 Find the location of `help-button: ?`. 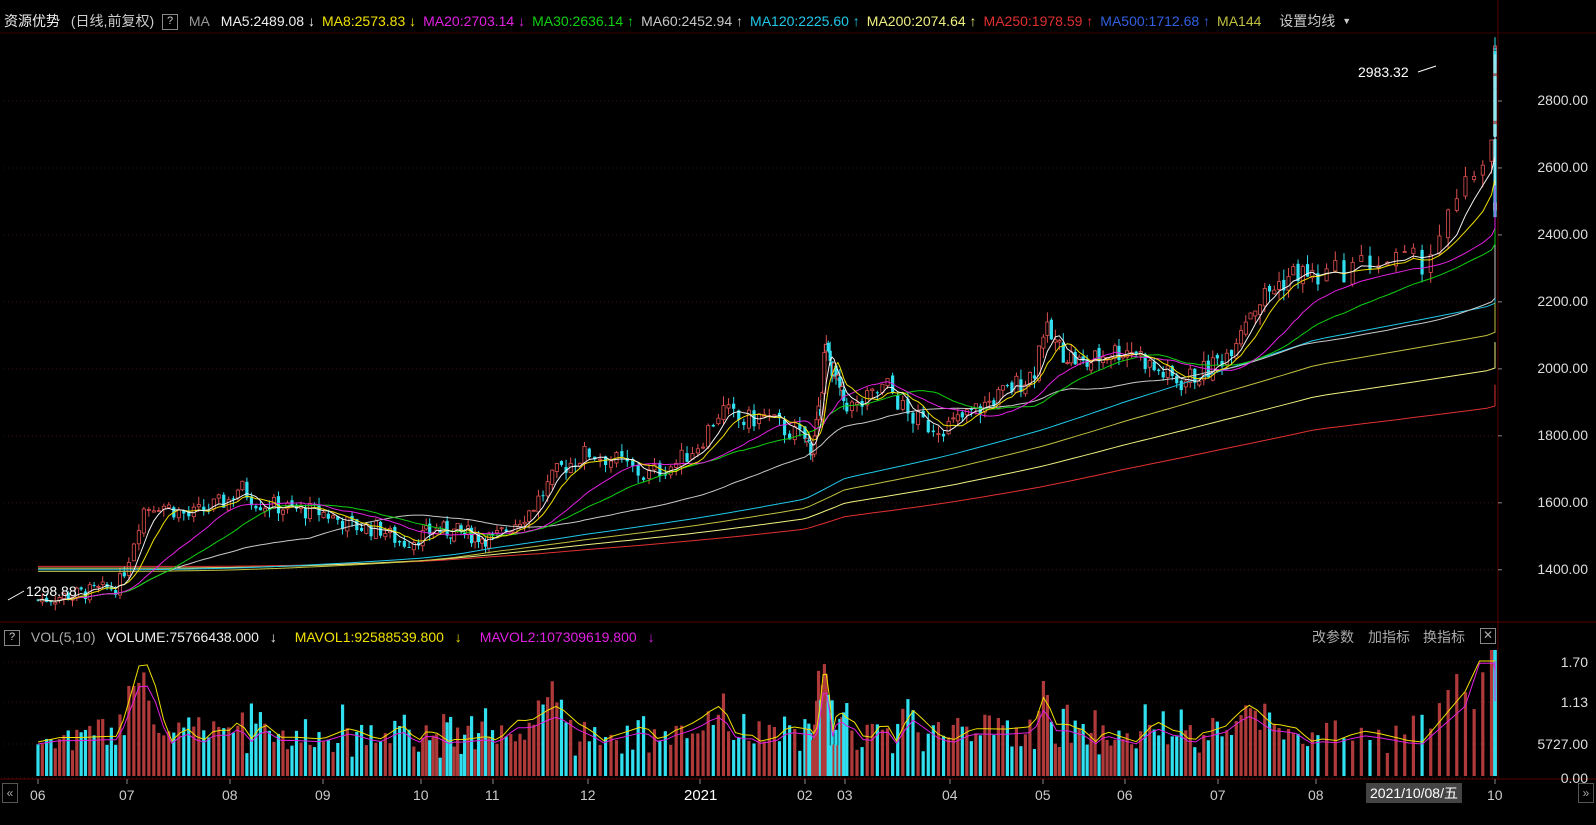

help-button: ? is located at coordinates (170, 22).